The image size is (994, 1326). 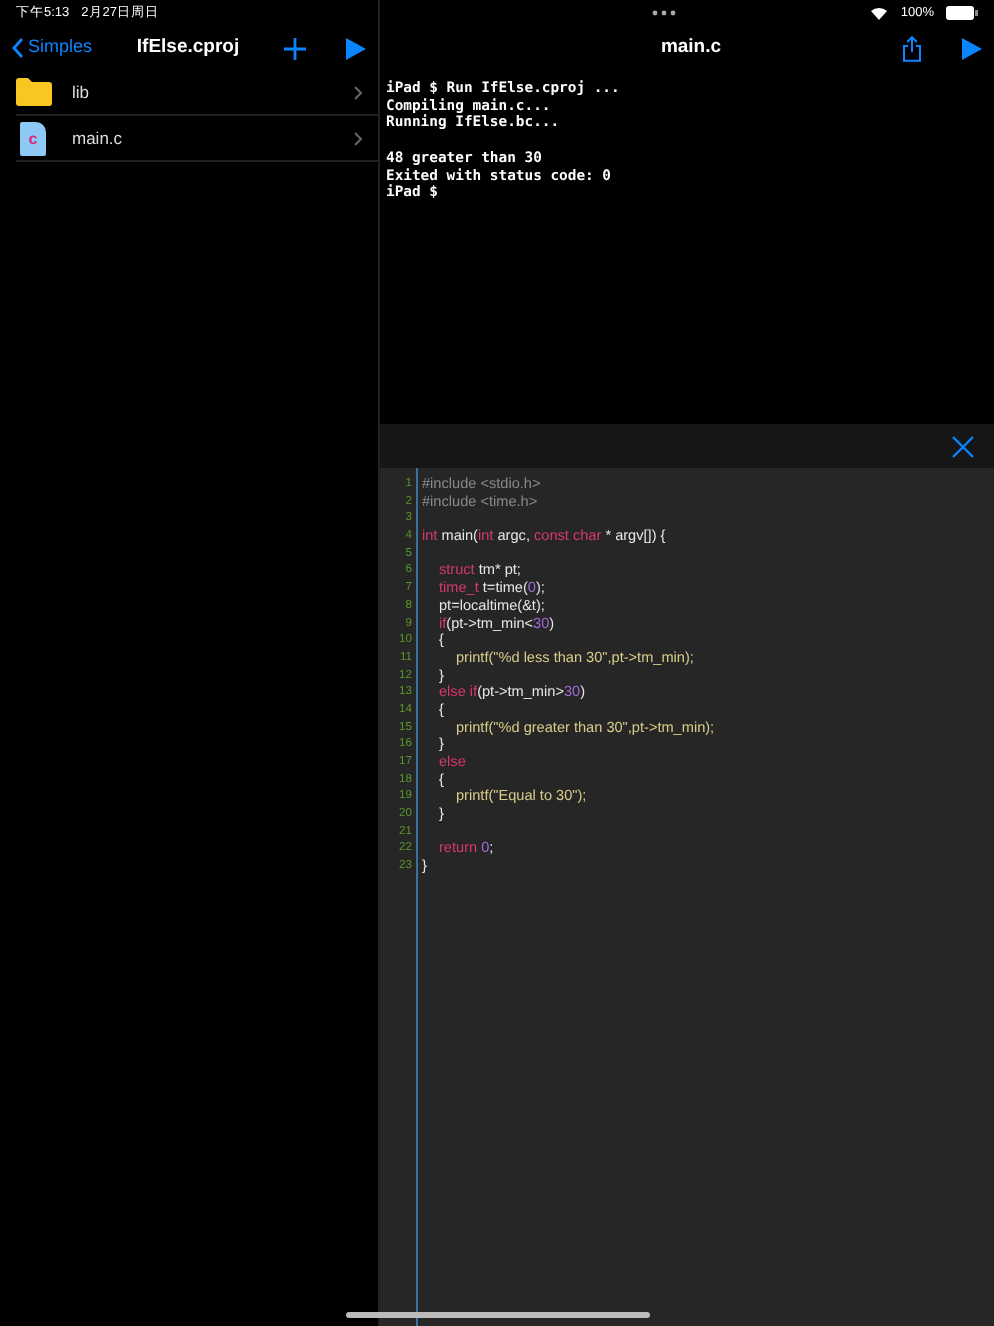 I want to click on add-button, so click(x=295, y=48).